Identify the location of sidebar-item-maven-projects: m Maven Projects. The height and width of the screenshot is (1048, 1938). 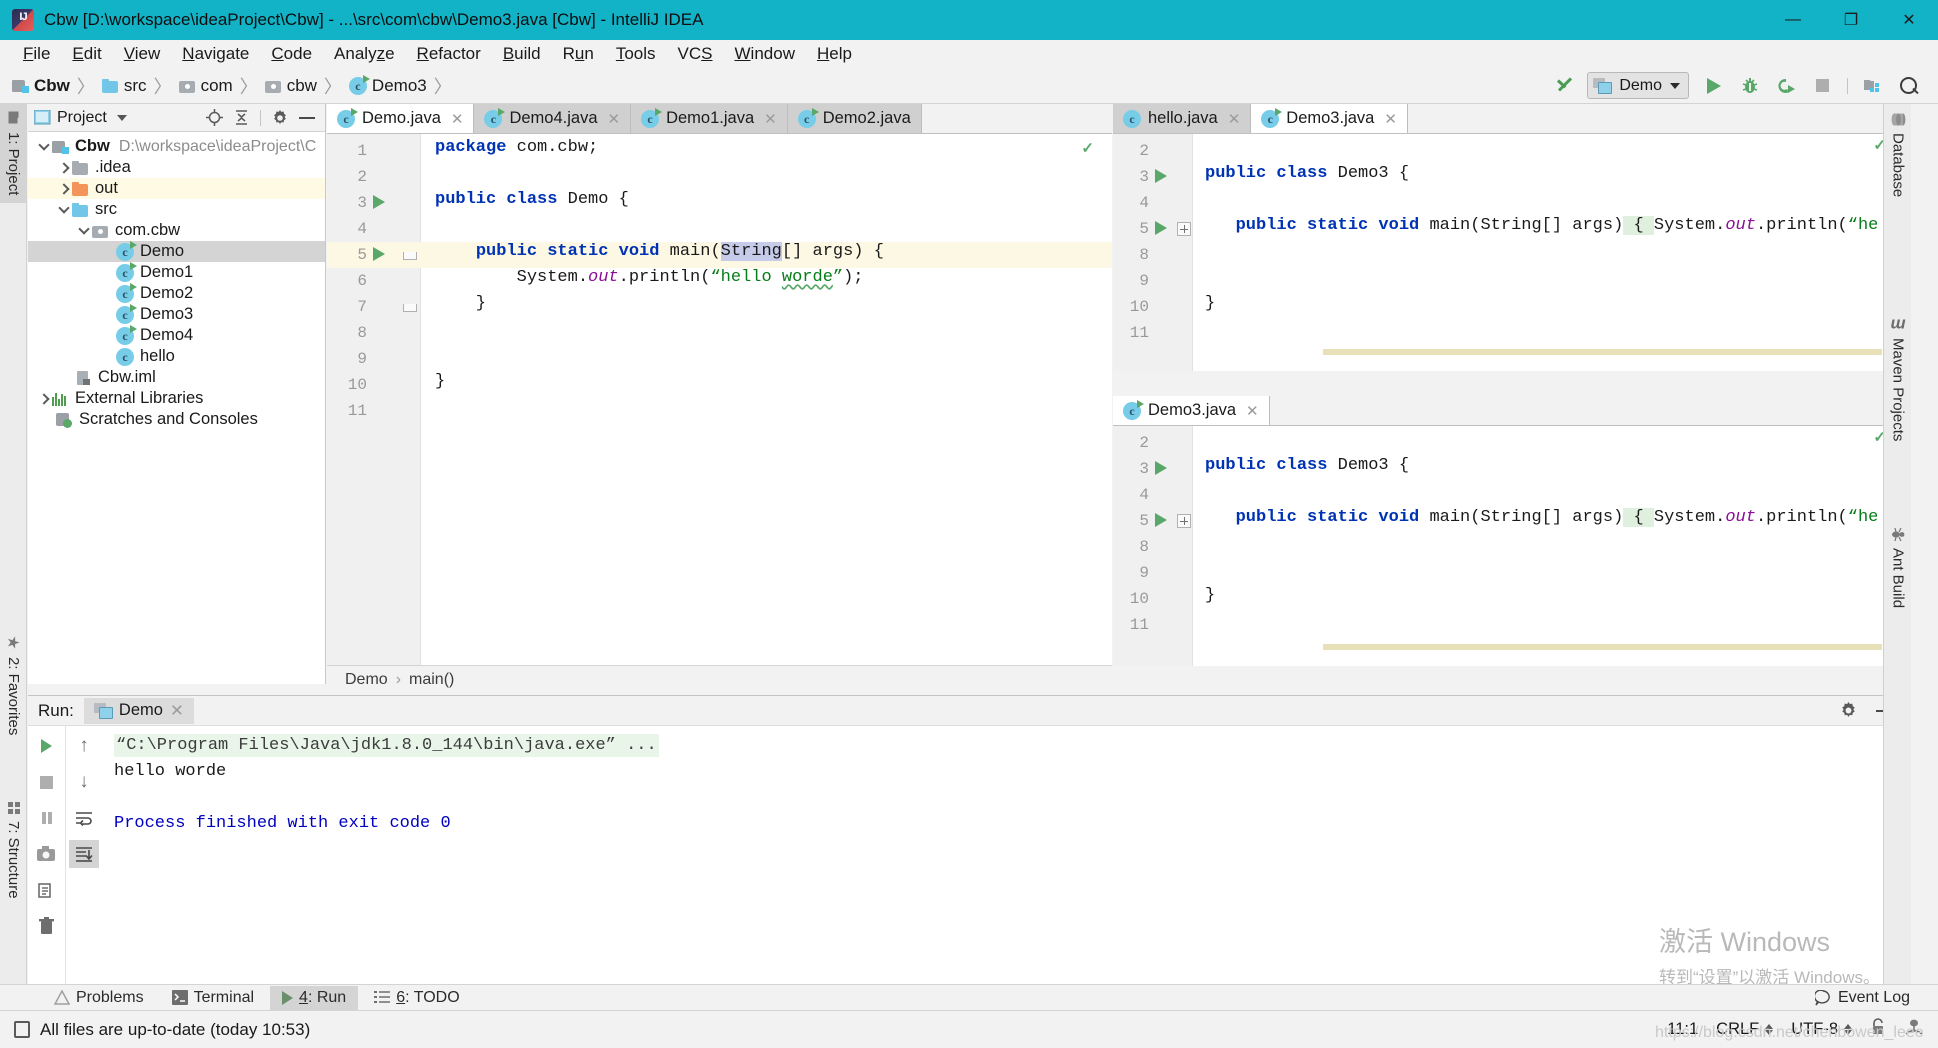
(1898, 379).